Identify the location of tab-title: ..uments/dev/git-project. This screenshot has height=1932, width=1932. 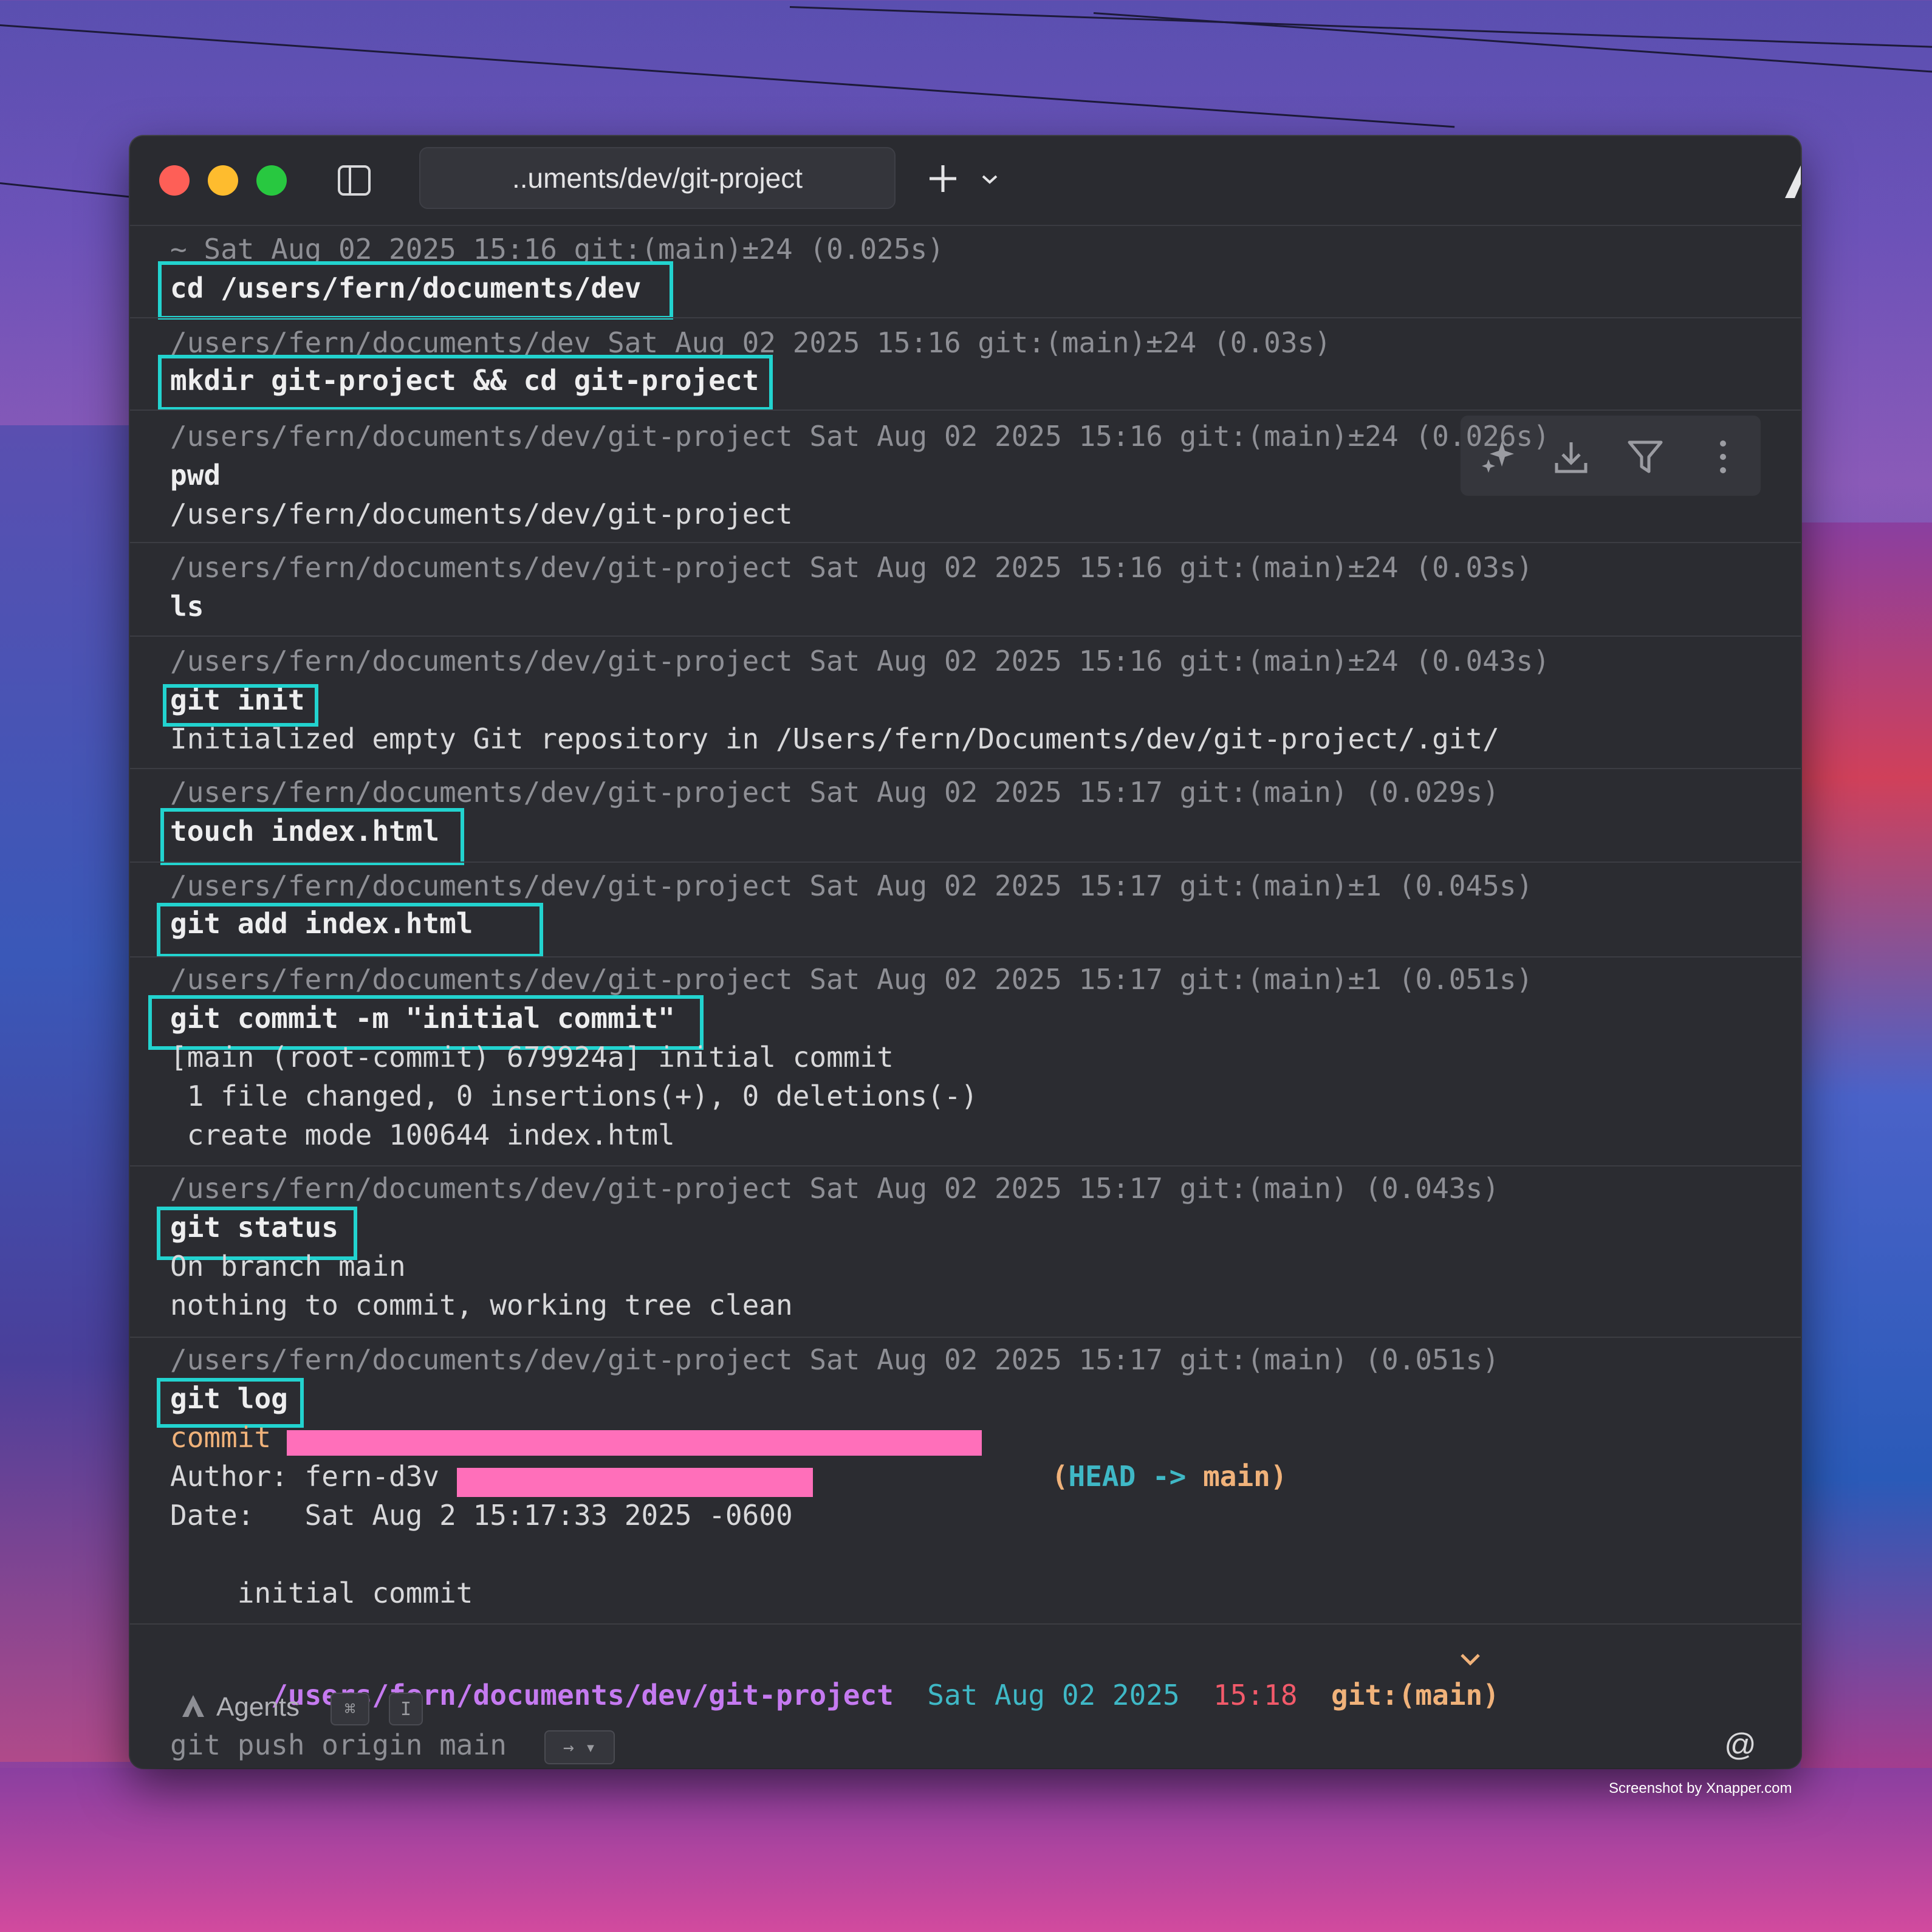
(657, 178).